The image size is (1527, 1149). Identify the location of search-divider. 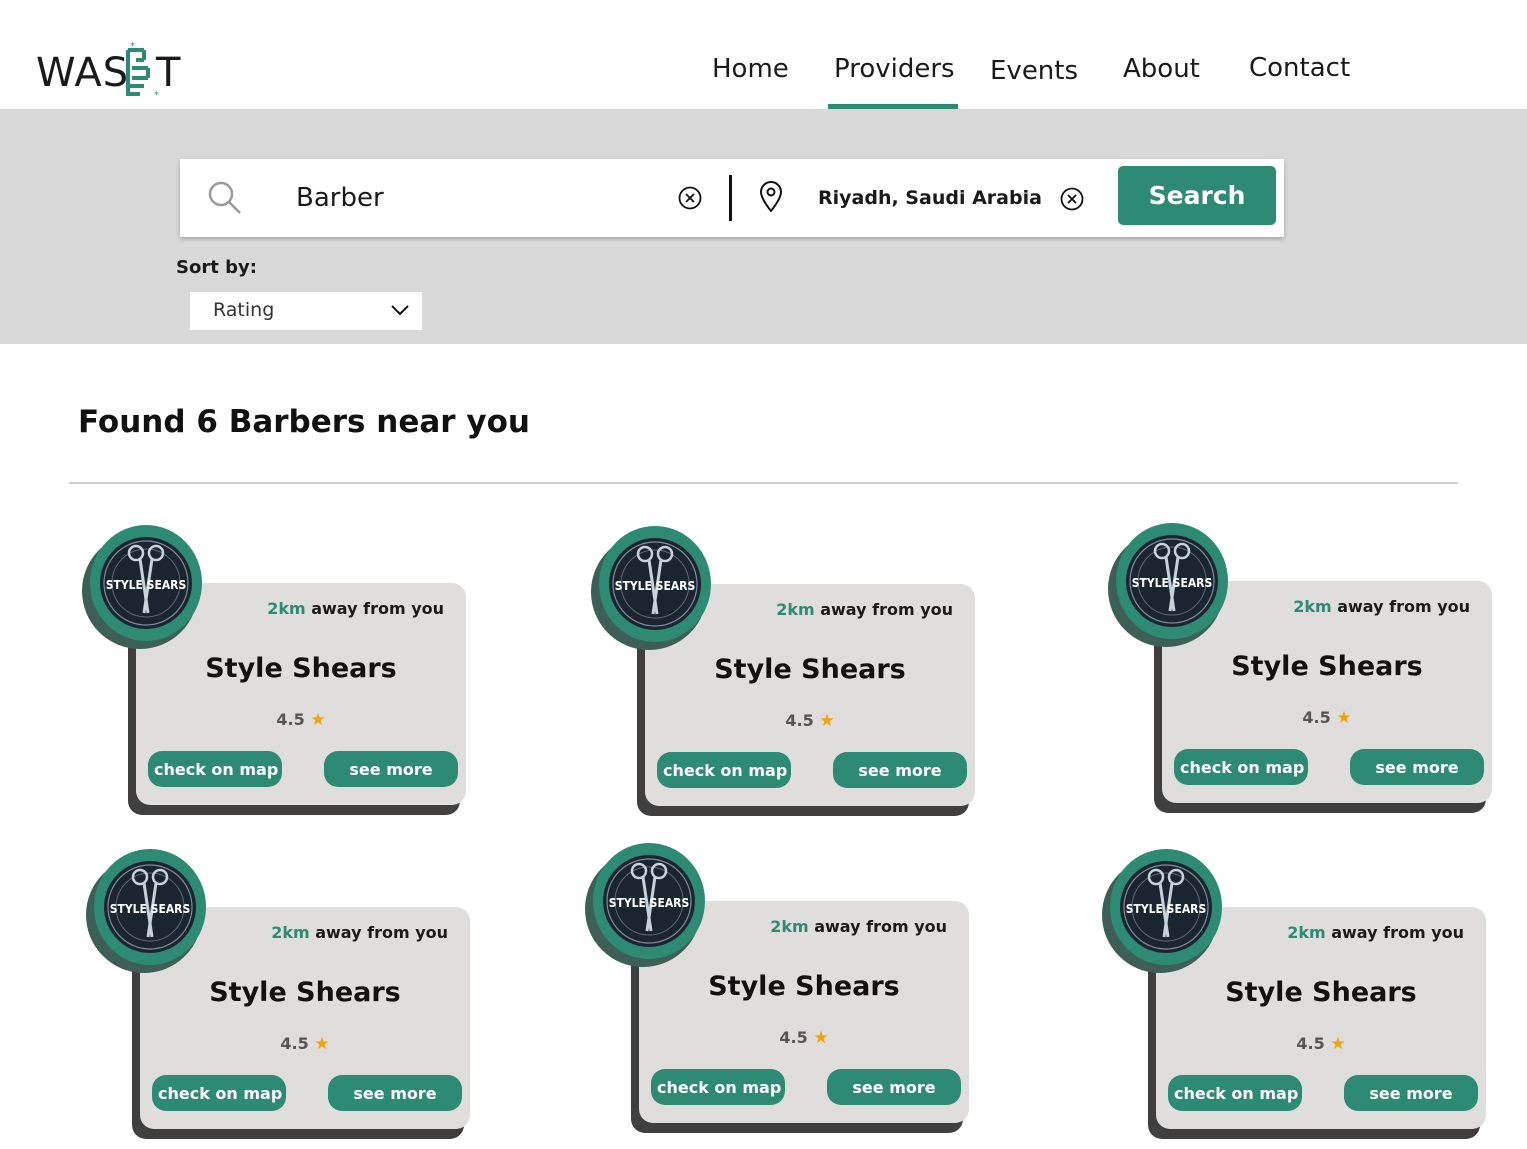
(730, 198).